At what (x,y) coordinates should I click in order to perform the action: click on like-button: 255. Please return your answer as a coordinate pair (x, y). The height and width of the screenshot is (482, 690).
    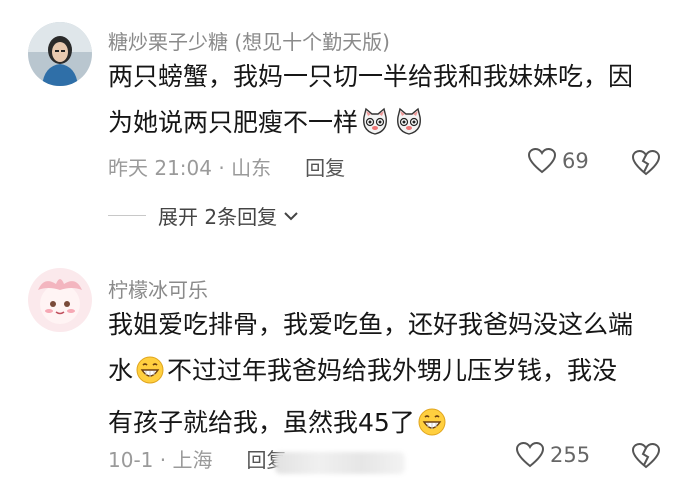
    Looking at the image, I should click on (553, 455).